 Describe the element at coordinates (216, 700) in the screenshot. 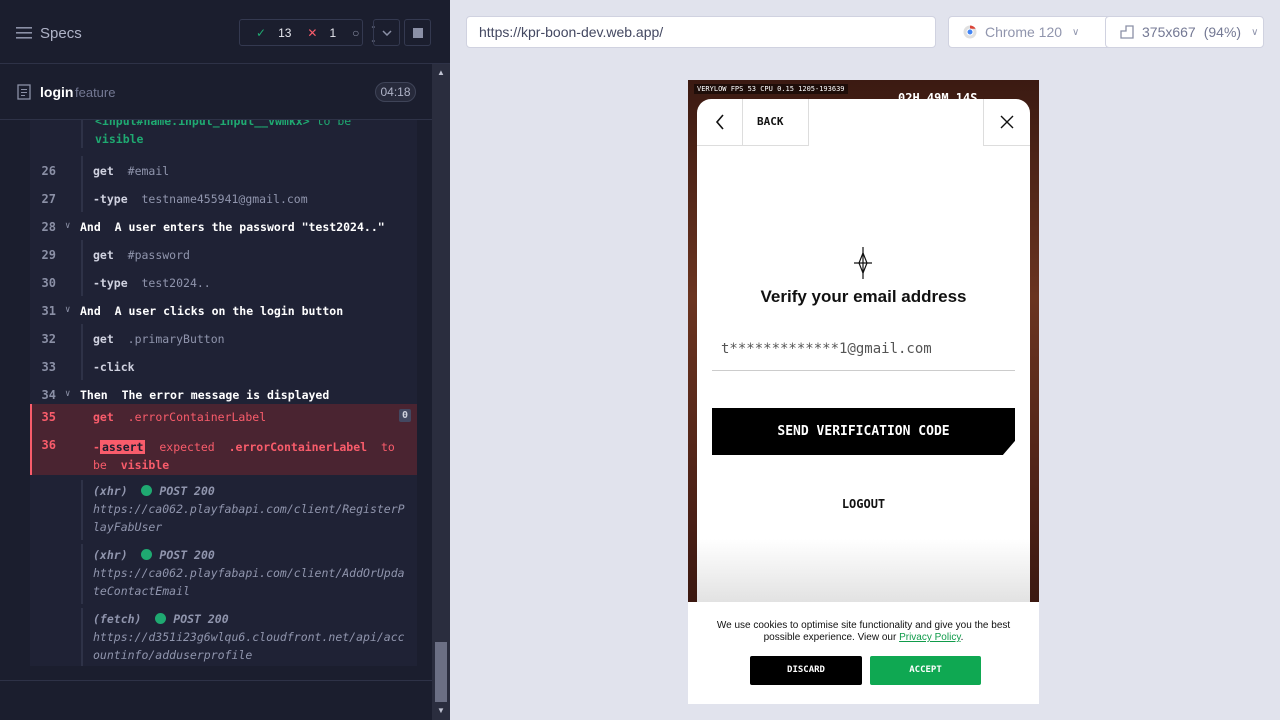

I see `log-footer` at that location.